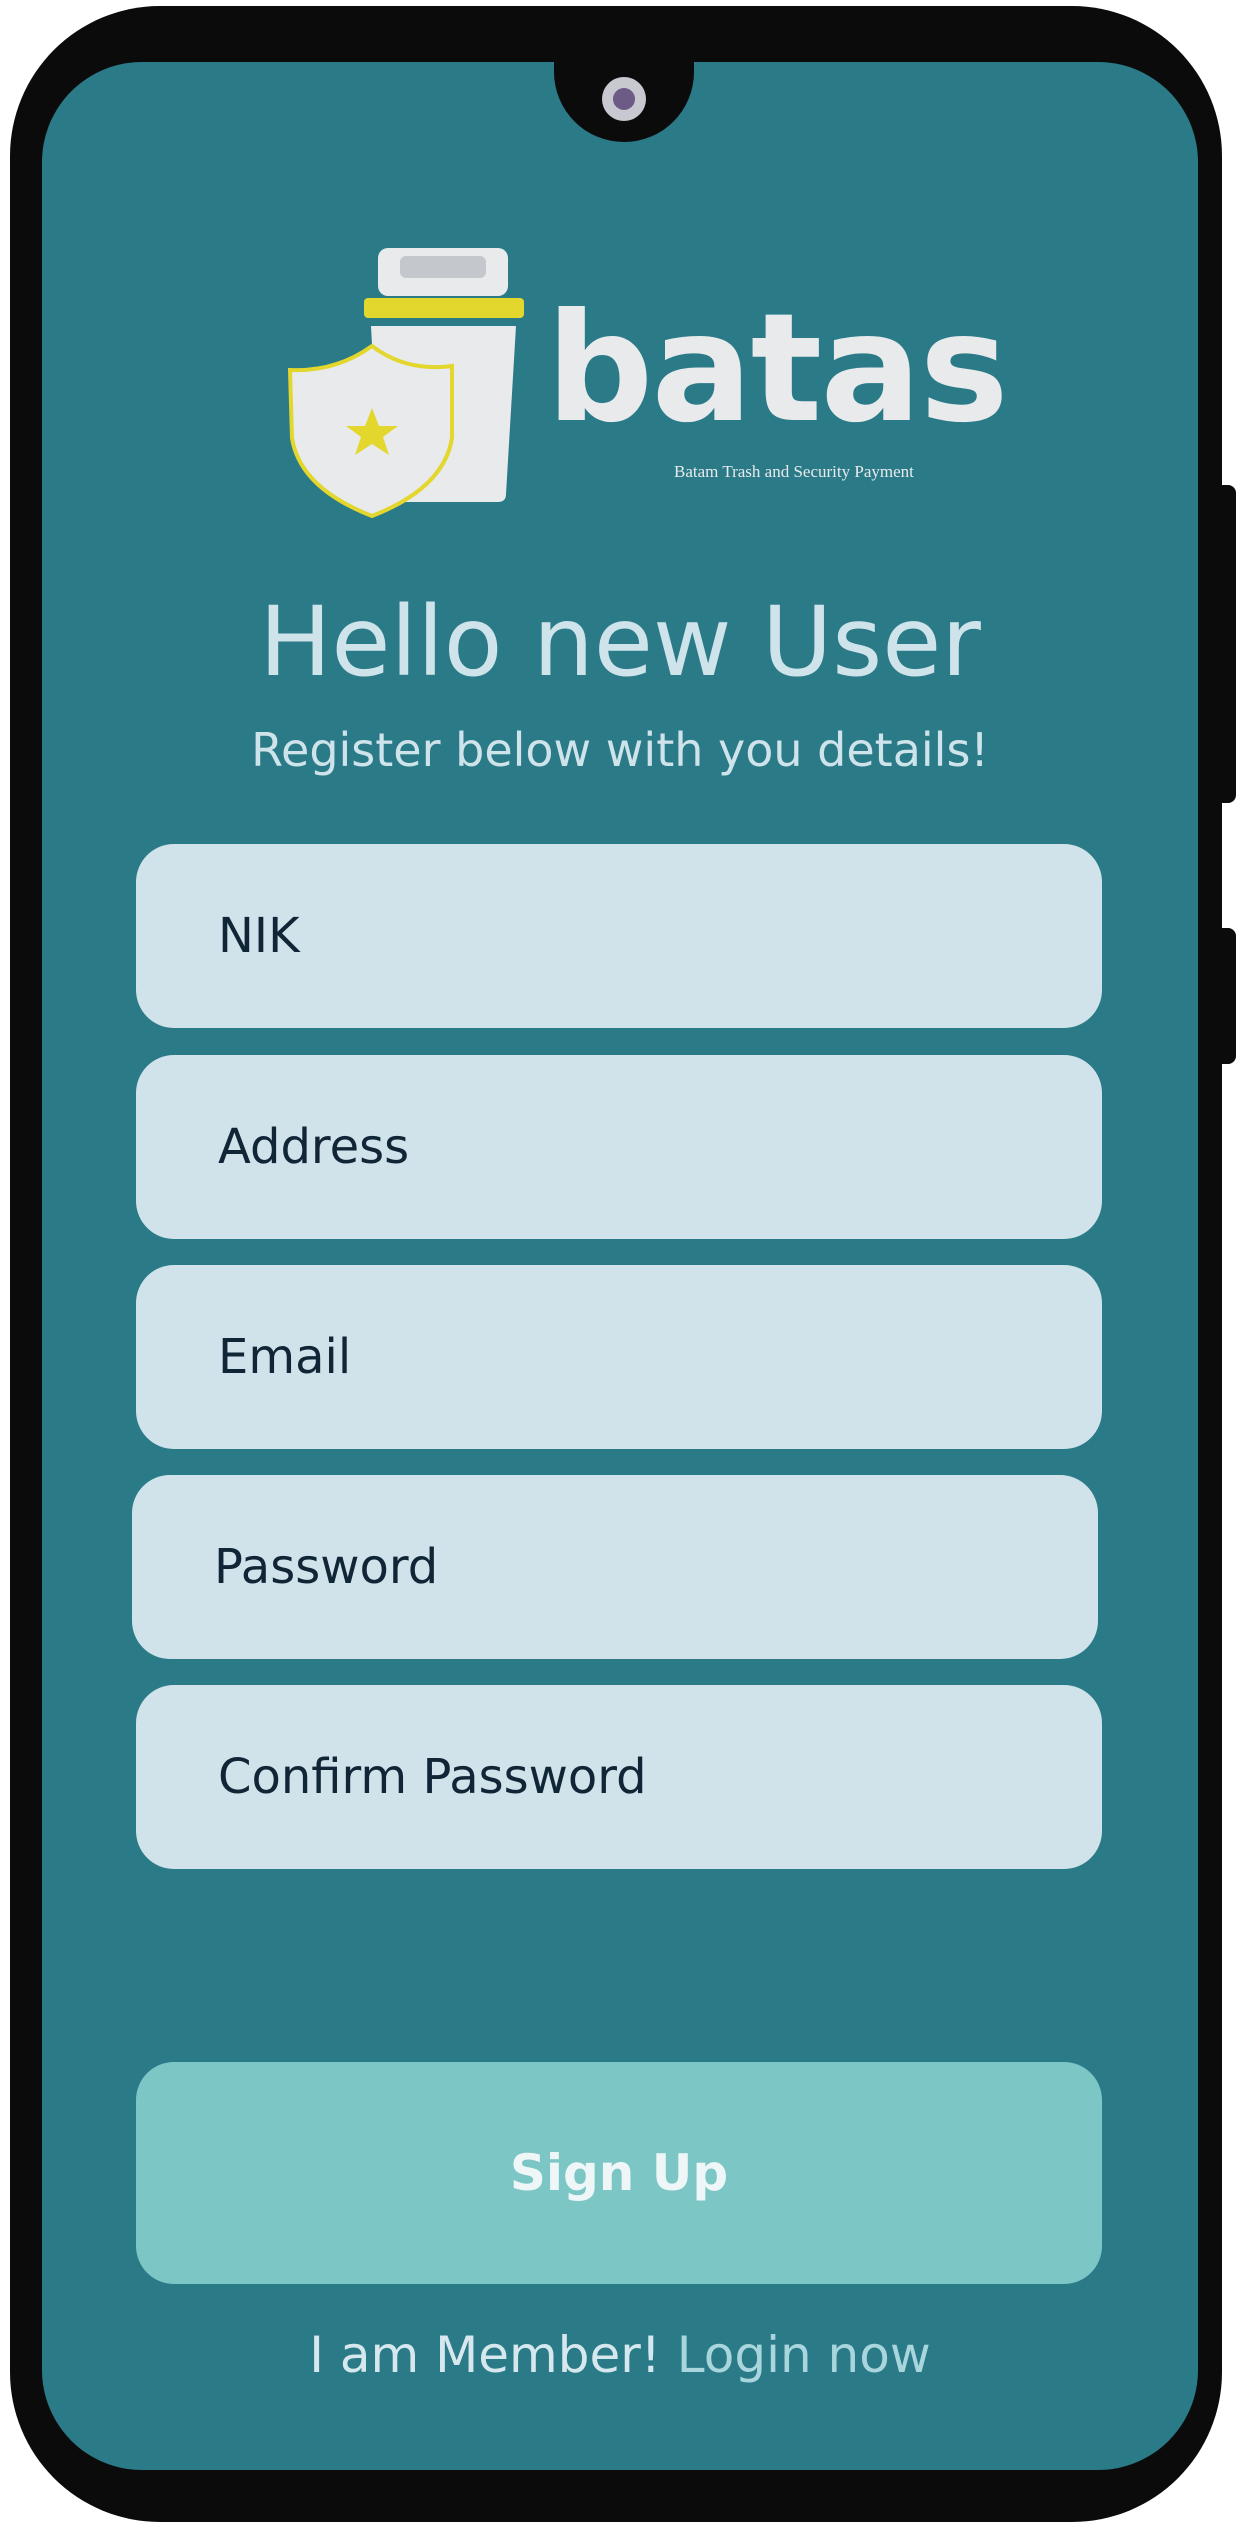  What do you see at coordinates (624, 99) in the screenshot?
I see `front-camera-icon` at bounding box center [624, 99].